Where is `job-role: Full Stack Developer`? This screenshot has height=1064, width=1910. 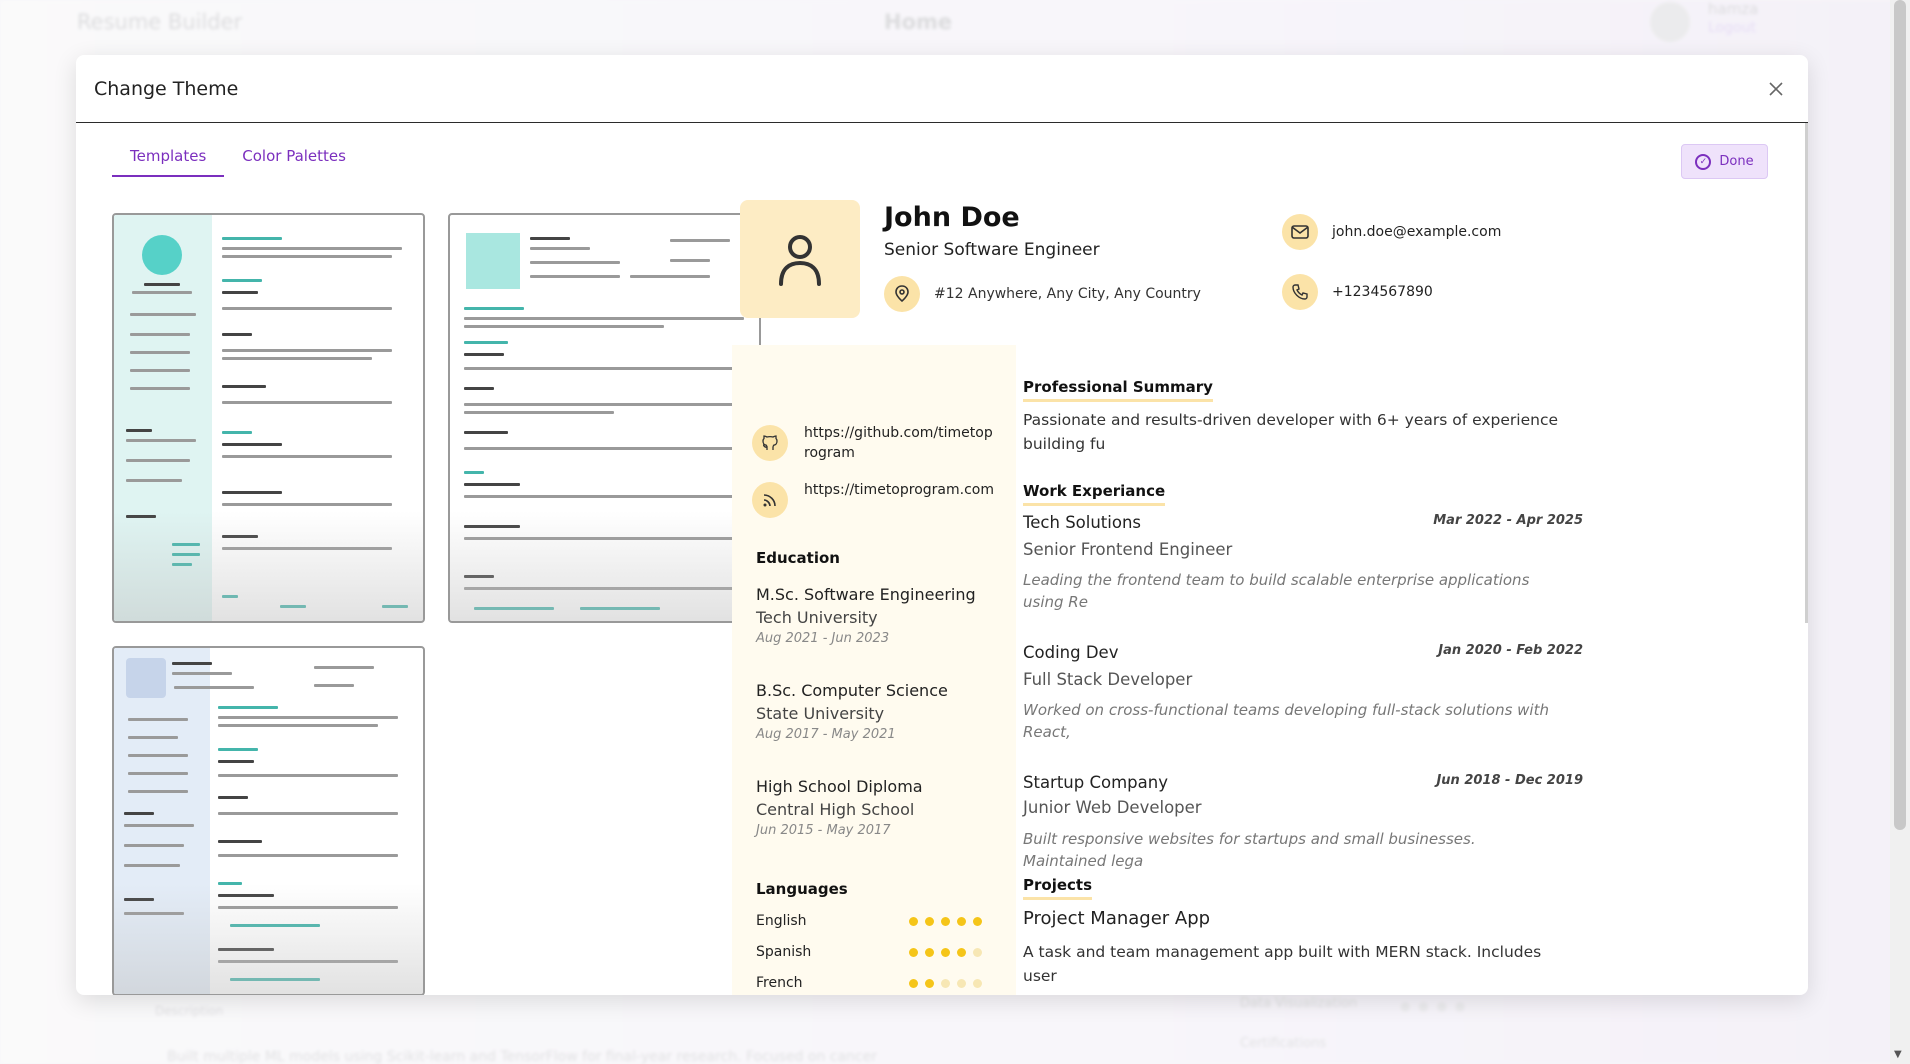 job-role: Full Stack Developer is located at coordinates (1108, 679).